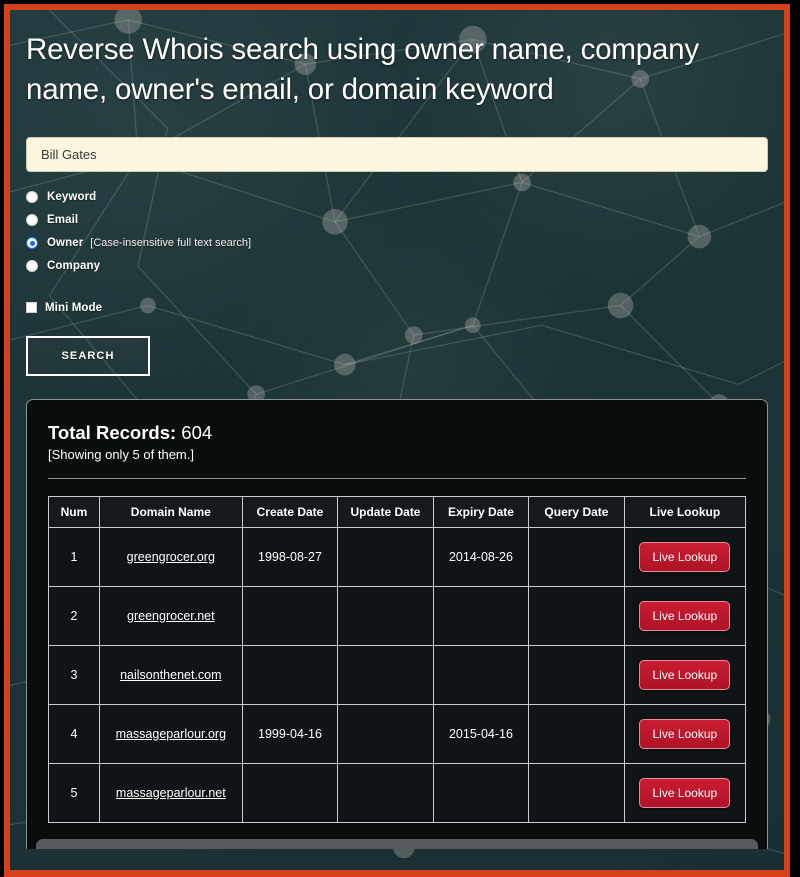  I want to click on column-header-create: Create Date, so click(290, 511).